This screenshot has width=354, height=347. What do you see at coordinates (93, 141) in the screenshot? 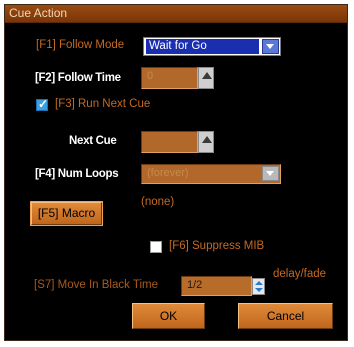
I see `next-cue-label: Next Cue` at bounding box center [93, 141].